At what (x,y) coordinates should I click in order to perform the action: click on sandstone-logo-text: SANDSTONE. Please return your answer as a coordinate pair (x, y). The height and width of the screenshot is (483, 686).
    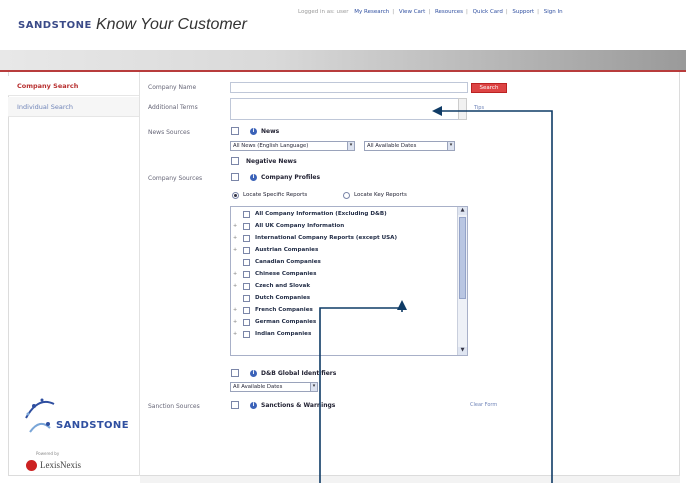
    Looking at the image, I should click on (92, 425).